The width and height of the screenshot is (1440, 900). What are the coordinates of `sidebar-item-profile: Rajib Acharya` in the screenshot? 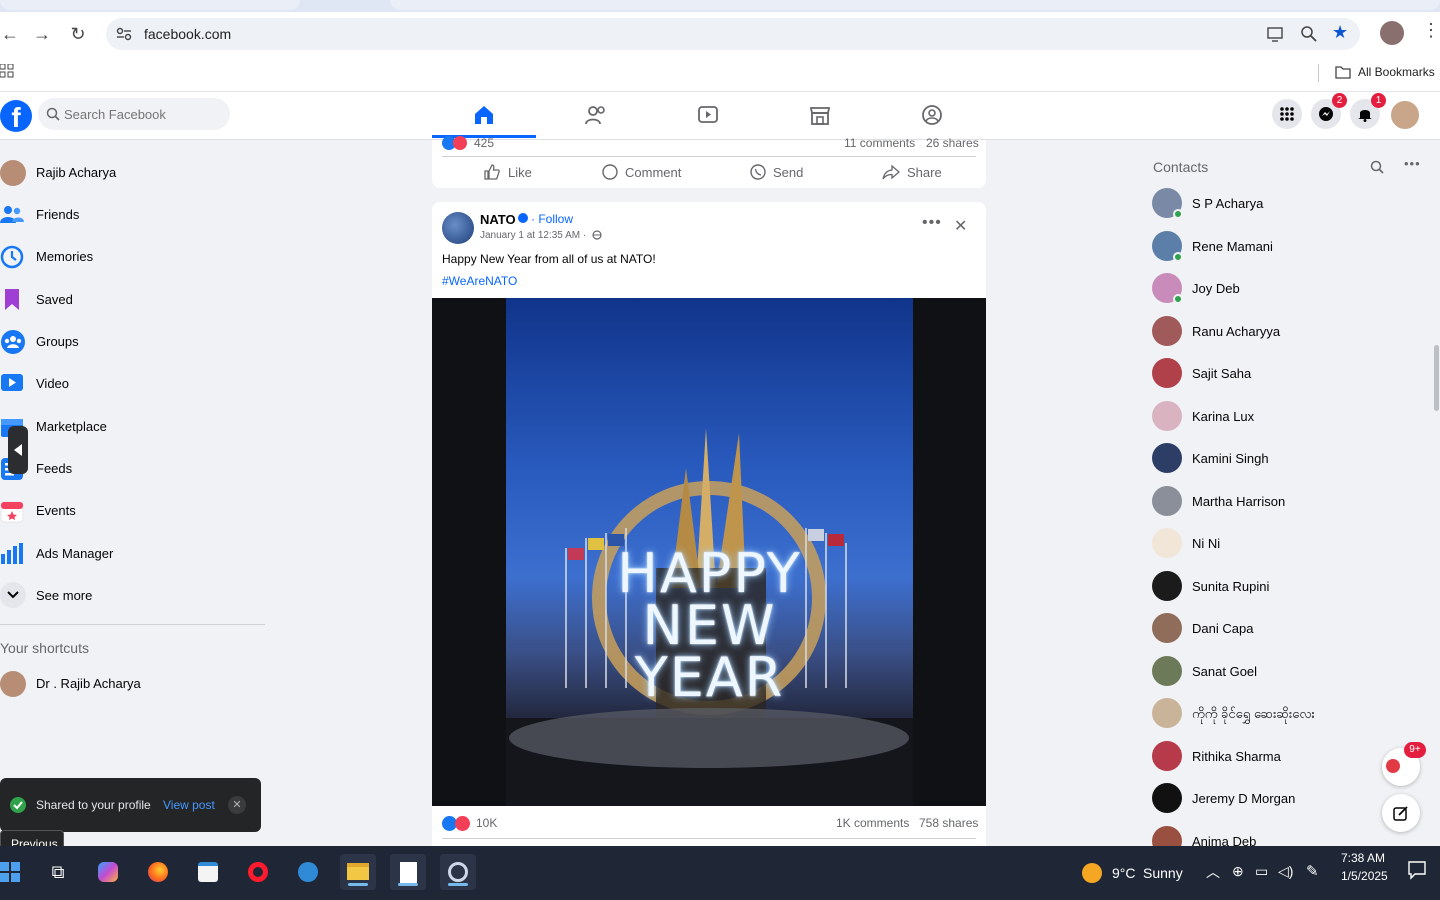 It's located at (132, 173).